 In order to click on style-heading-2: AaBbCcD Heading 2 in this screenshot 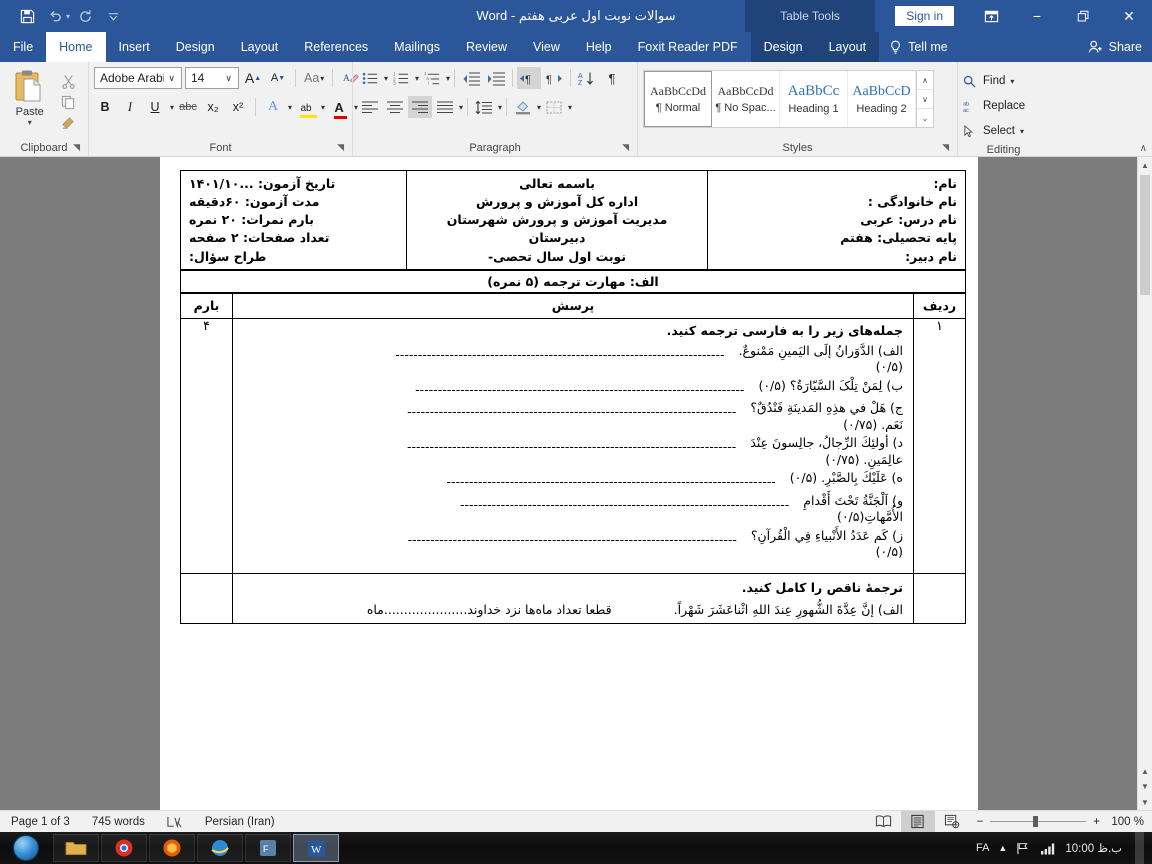, I will do `click(882, 99)`.